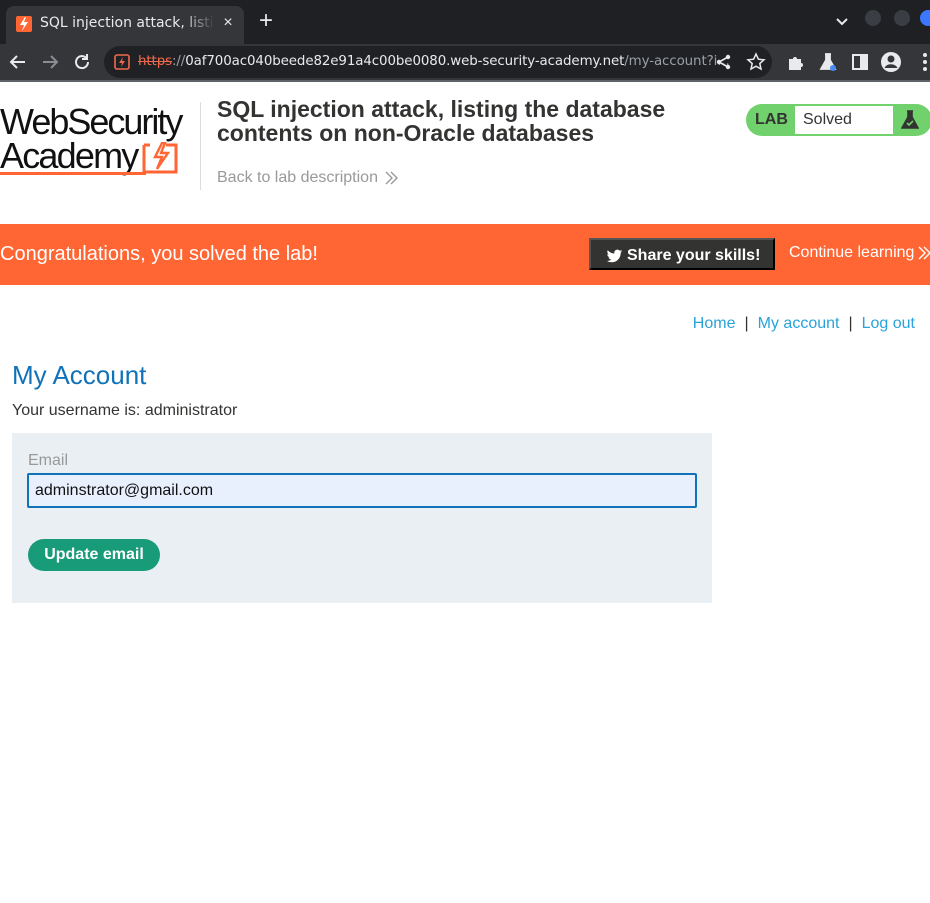 The image size is (930, 903). Describe the element at coordinates (24, 24) in the screenshot. I see `portswigger-favicon-icon` at that location.